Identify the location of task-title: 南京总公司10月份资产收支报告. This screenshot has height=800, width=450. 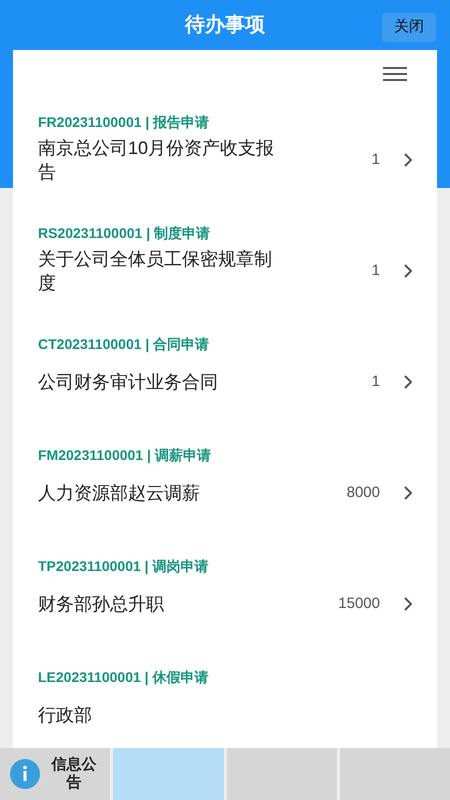
(157, 160).